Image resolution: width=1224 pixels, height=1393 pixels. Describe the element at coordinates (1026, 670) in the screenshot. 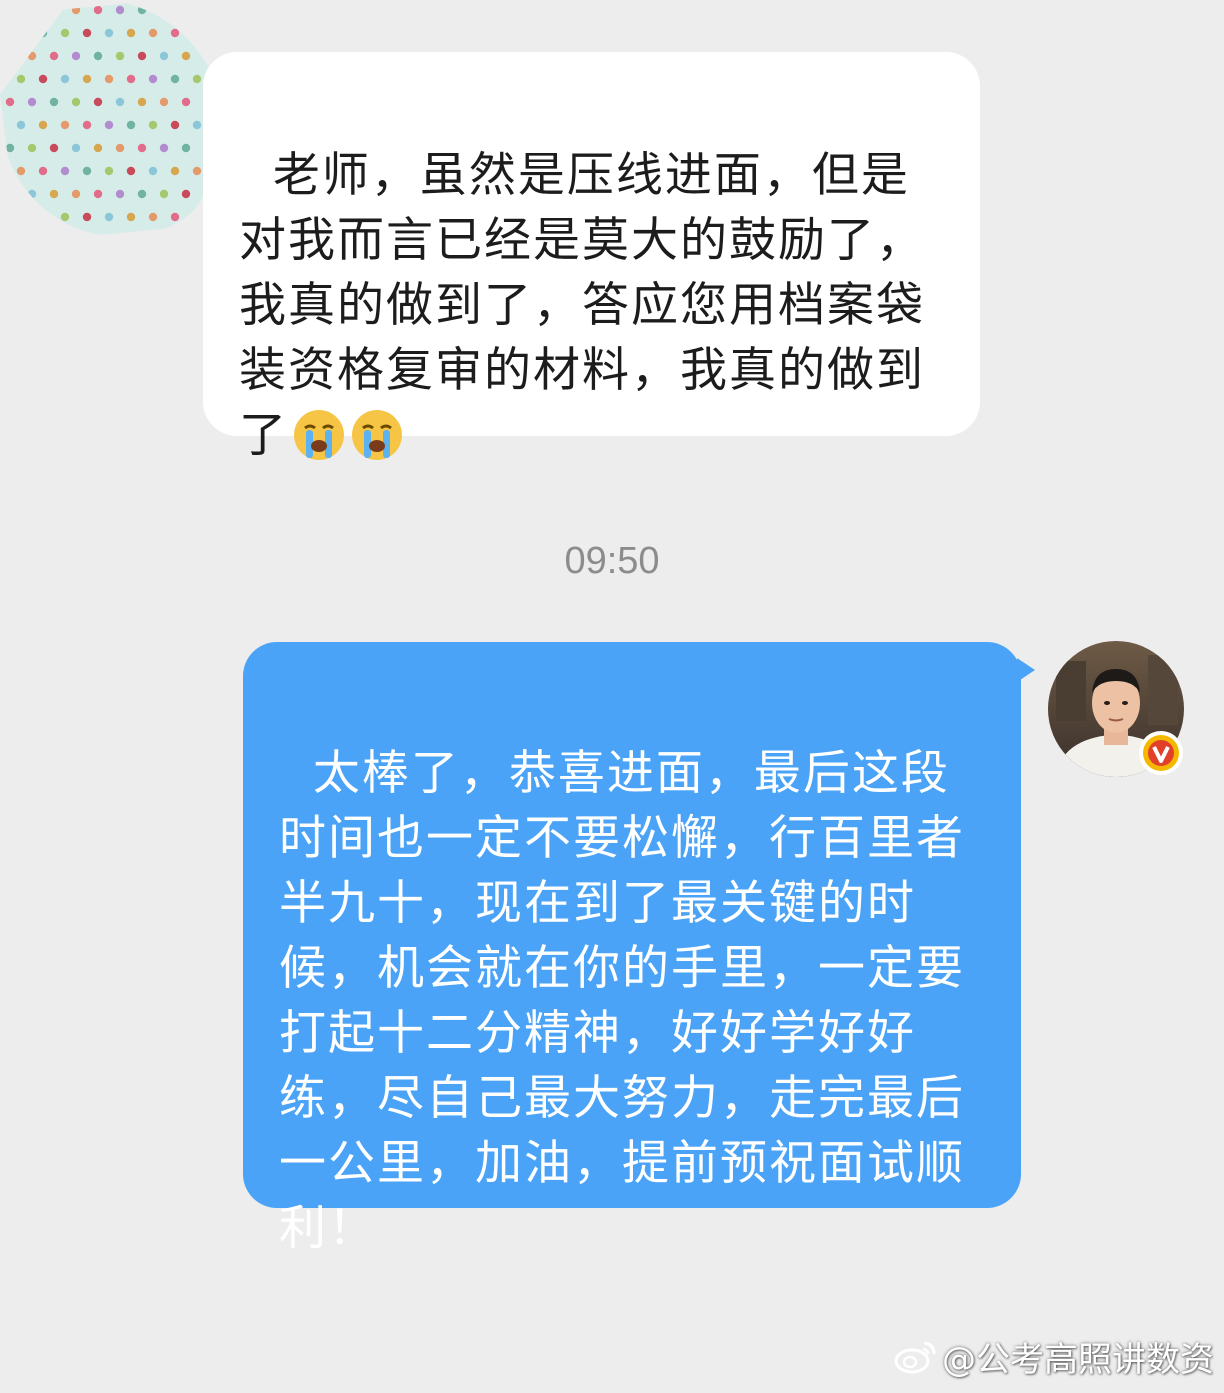

I see `bubble-tail` at that location.